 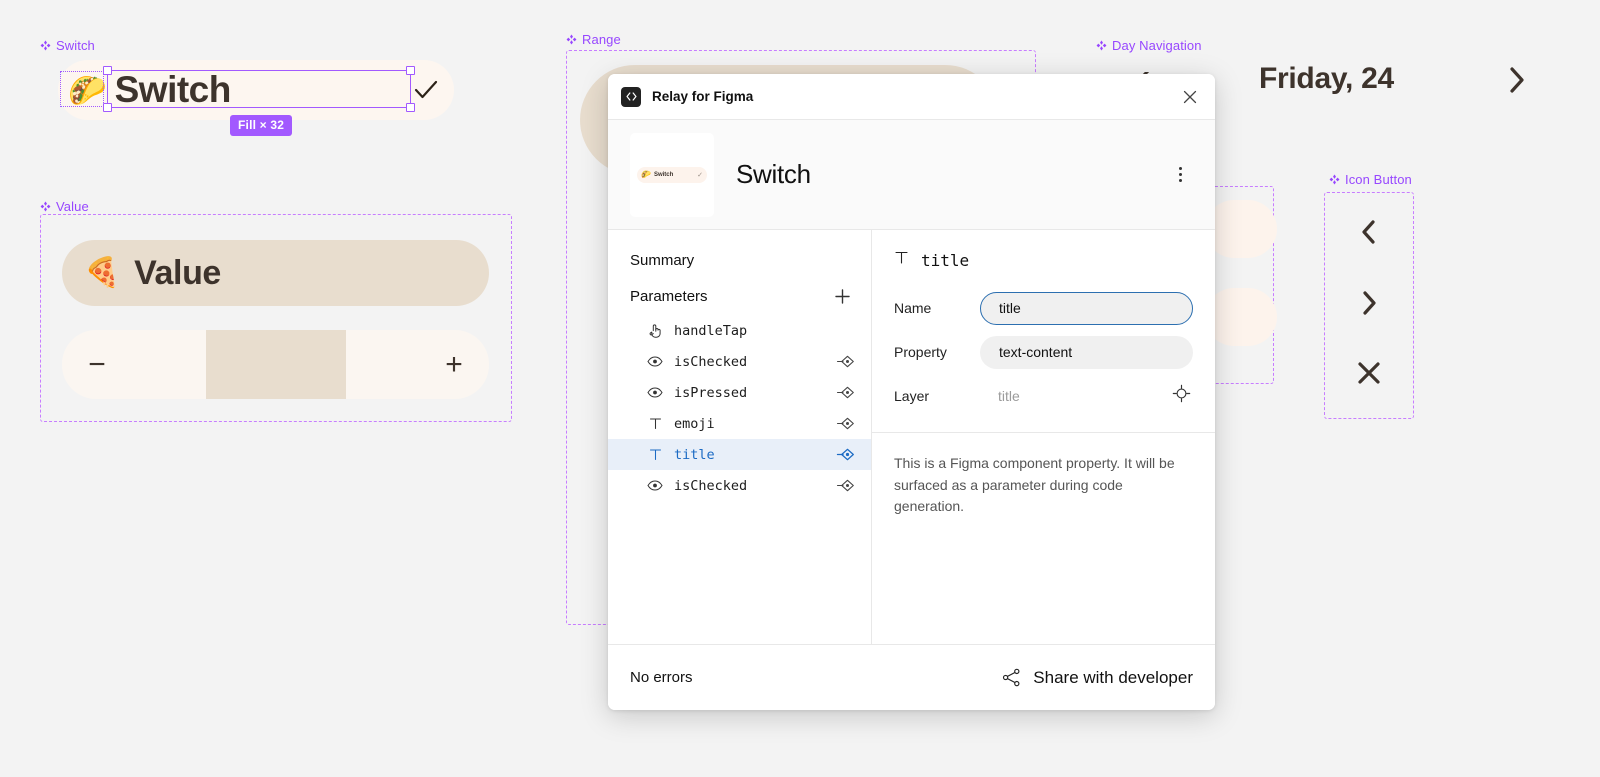 I want to click on form-row-layer: Layer title, so click(x=1043, y=396).